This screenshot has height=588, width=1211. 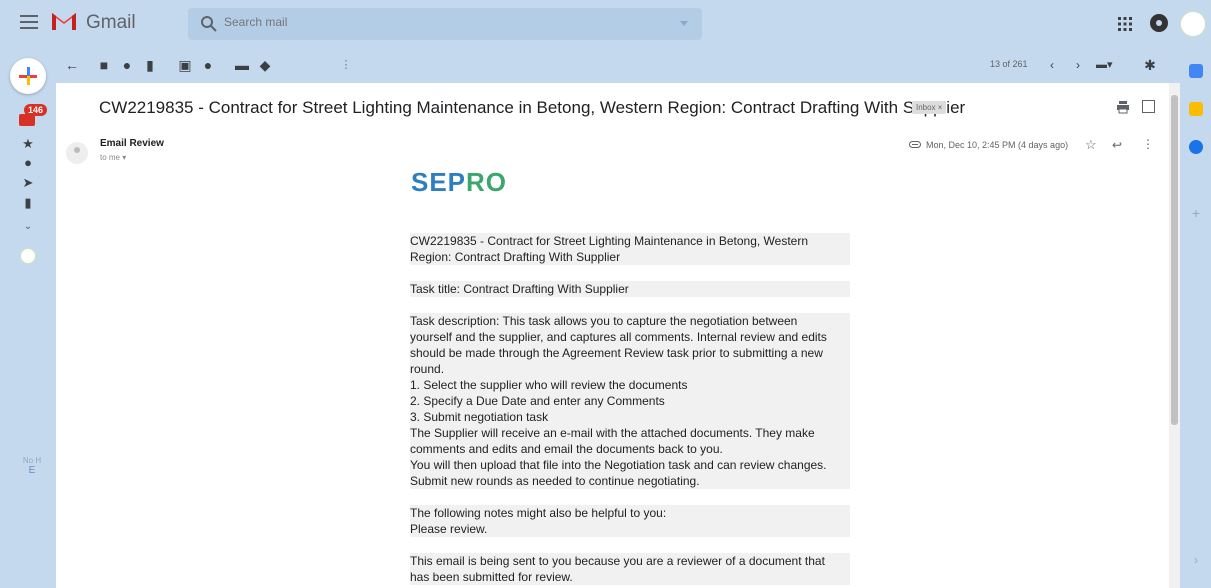 What do you see at coordinates (1091, 145) in the screenshot?
I see `star-icon: ☆` at bounding box center [1091, 145].